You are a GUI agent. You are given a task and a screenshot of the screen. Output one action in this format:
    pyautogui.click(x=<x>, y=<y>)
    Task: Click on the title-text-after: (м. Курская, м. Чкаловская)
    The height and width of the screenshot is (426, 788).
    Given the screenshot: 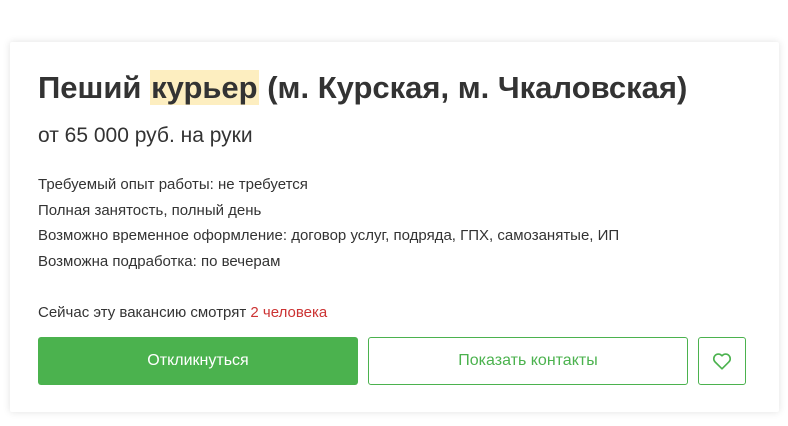 What is the action you would take?
    pyautogui.click(x=473, y=87)
    